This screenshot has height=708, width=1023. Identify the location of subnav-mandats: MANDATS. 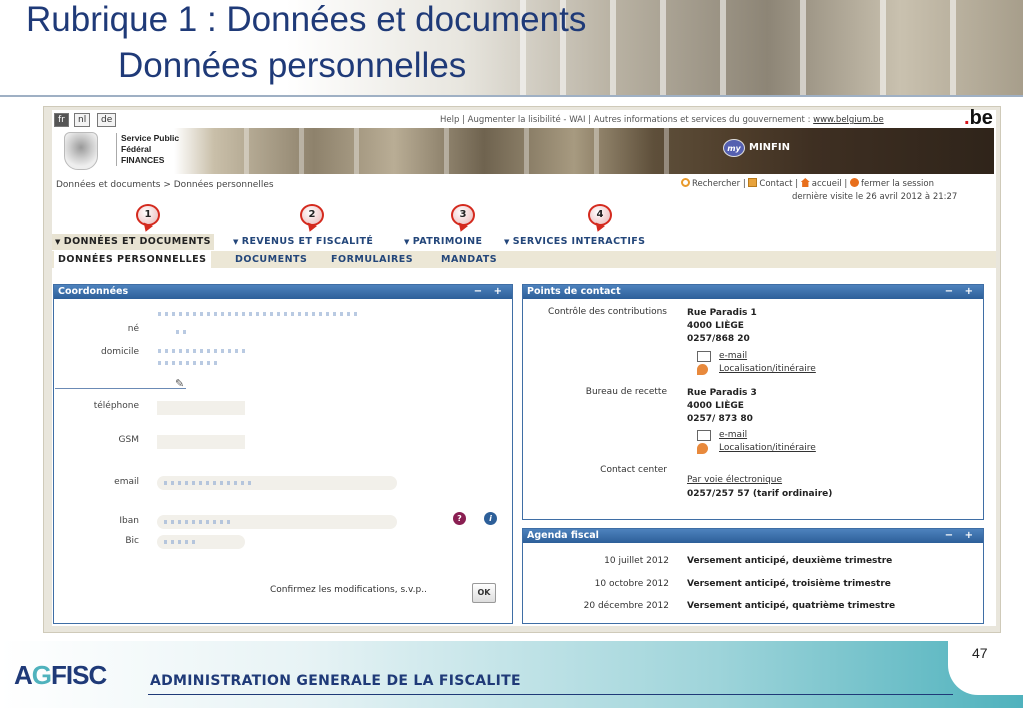
(469, 259).